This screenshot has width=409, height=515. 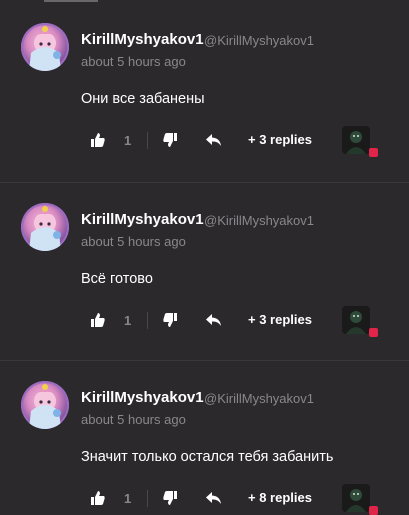 I want to click on comment-text: Значит только остался тебя забанить, so click(x=207, y=457).